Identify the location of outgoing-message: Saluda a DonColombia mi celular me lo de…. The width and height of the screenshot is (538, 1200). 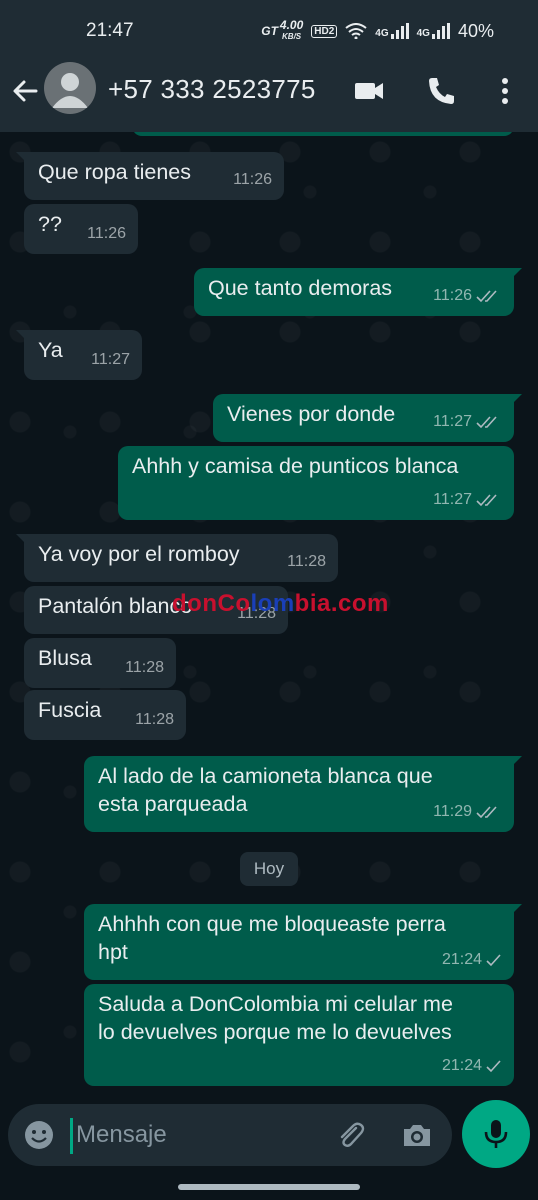
(299, 1035).